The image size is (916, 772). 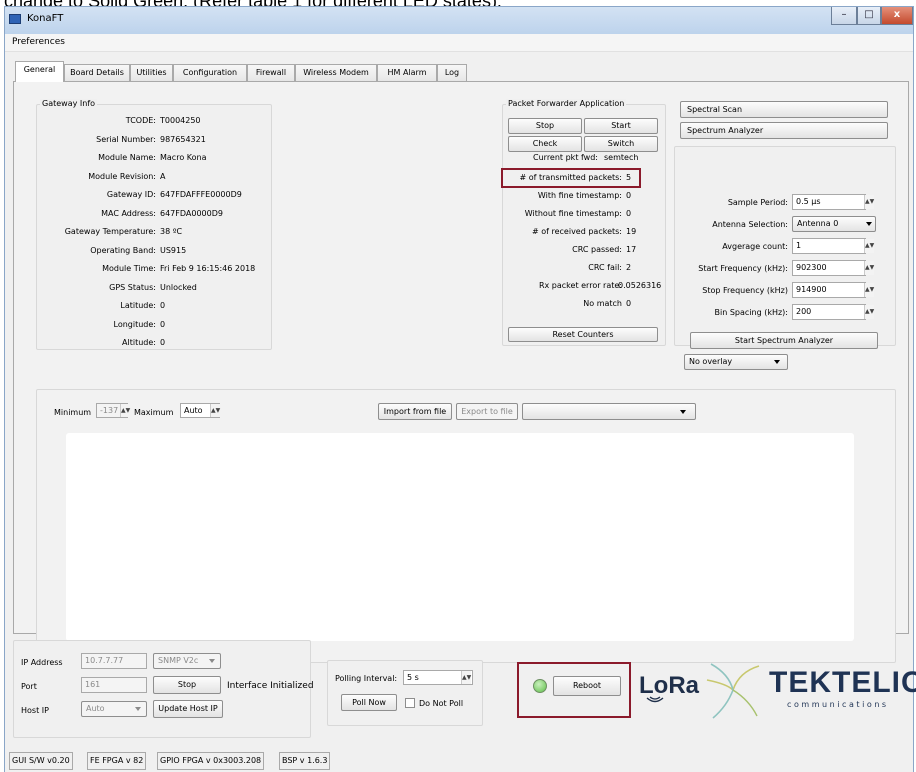 I want to click on gateway-info-value: 38 ºC, so click(x=171, y=231).